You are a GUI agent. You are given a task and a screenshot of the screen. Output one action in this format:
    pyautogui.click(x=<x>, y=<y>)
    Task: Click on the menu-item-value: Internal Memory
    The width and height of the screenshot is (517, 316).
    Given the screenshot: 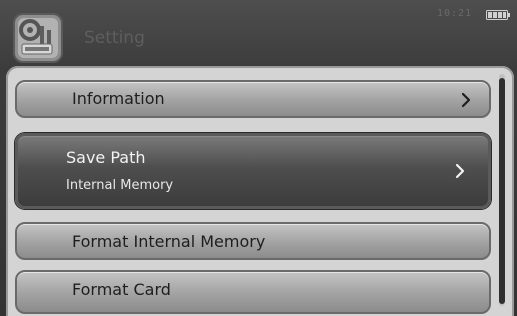 What is the action you would take?
    pyautogui.click(x=120, y=185)
    